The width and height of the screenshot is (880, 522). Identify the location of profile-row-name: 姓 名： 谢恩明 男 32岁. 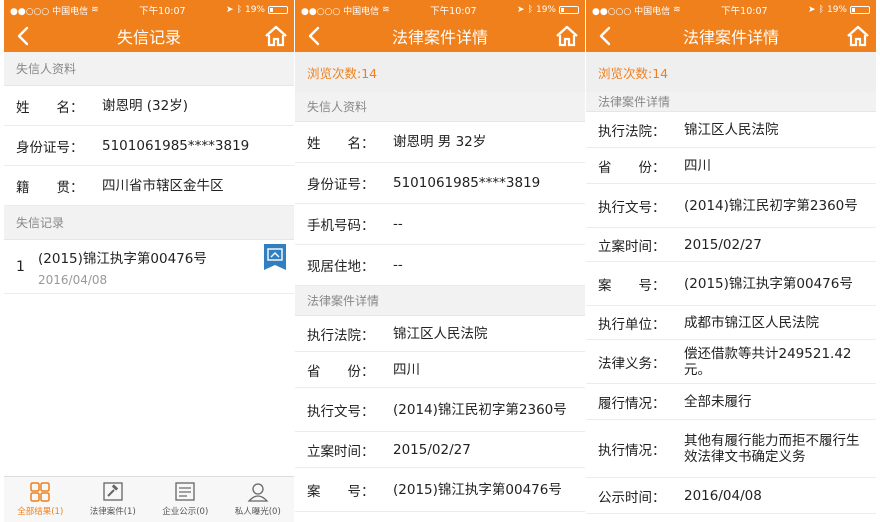
(440, 142).